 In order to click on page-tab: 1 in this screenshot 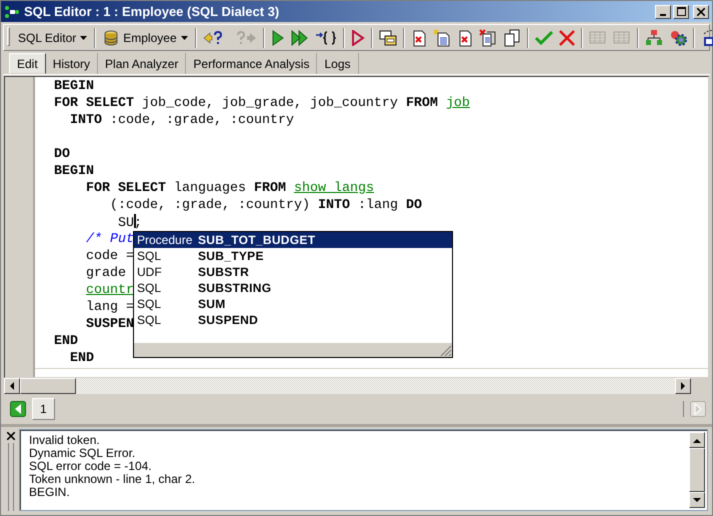, I will do `click(43, 409)`.